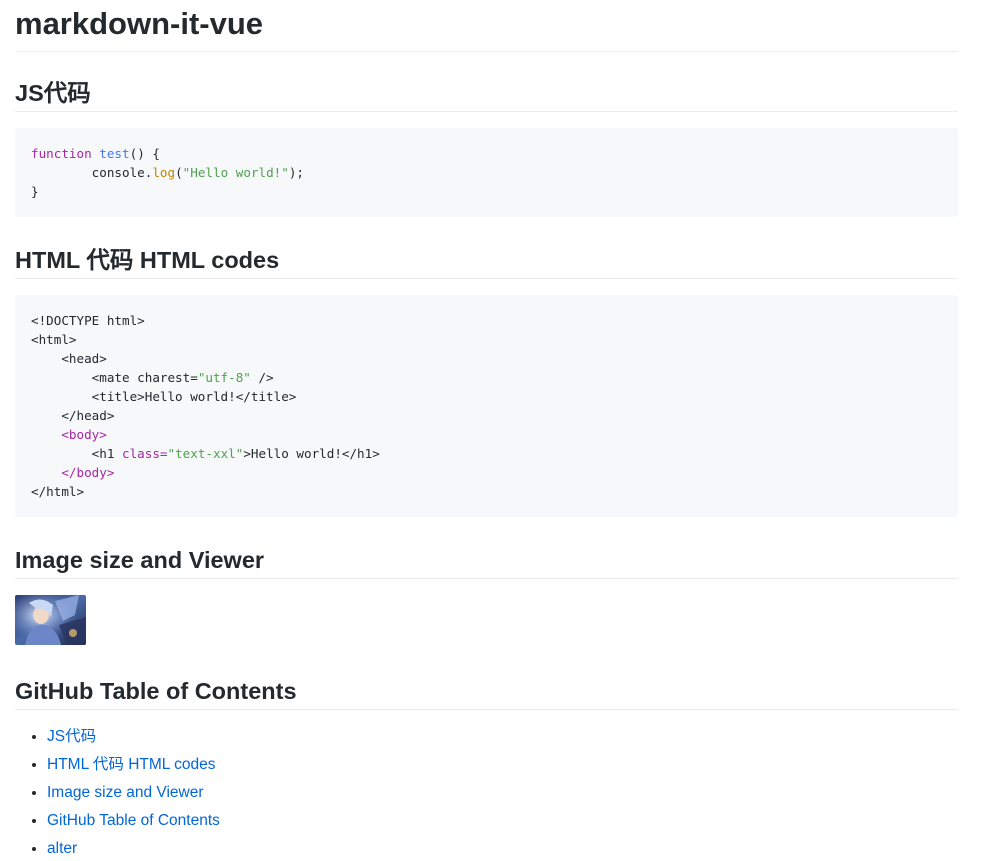 This screenshot has height=861, width=990. What do you see at coordinates (144, 153) in the screenshot?
I see `code-text: () {` at bounding box center [144, 153].